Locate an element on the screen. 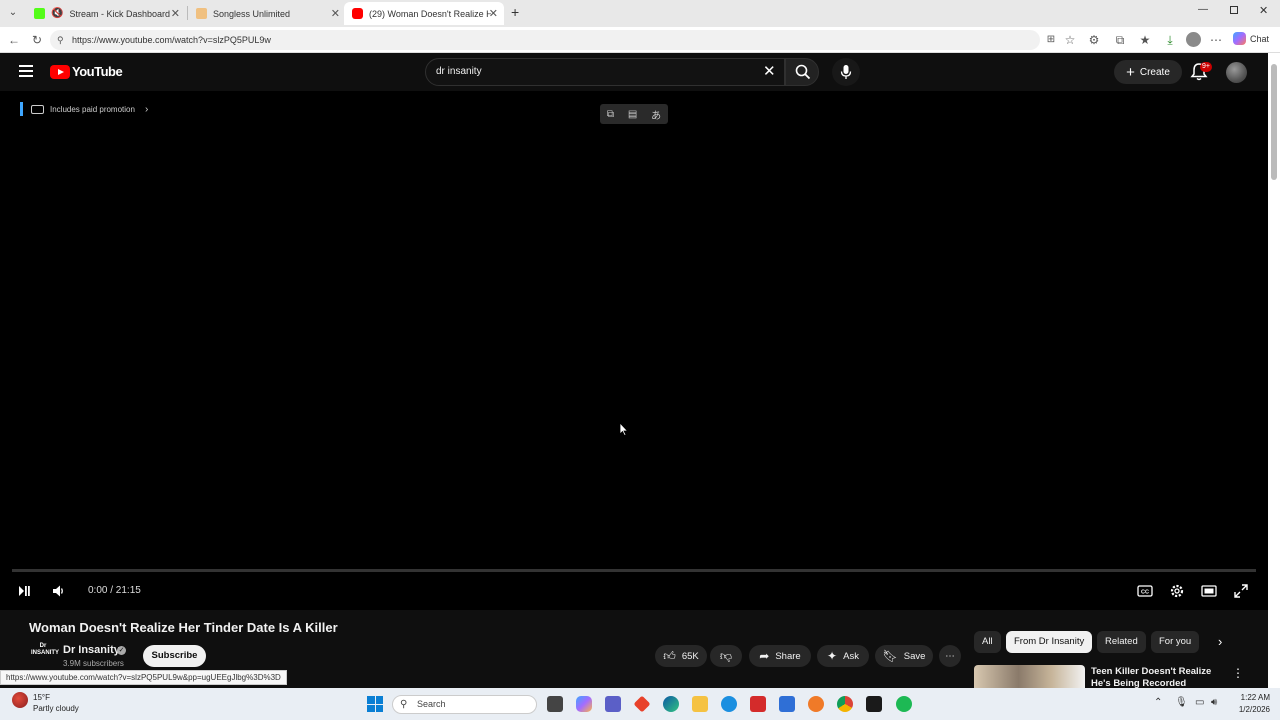  favorite-star-icon: ☆ is located at coordinates (1070, 40).